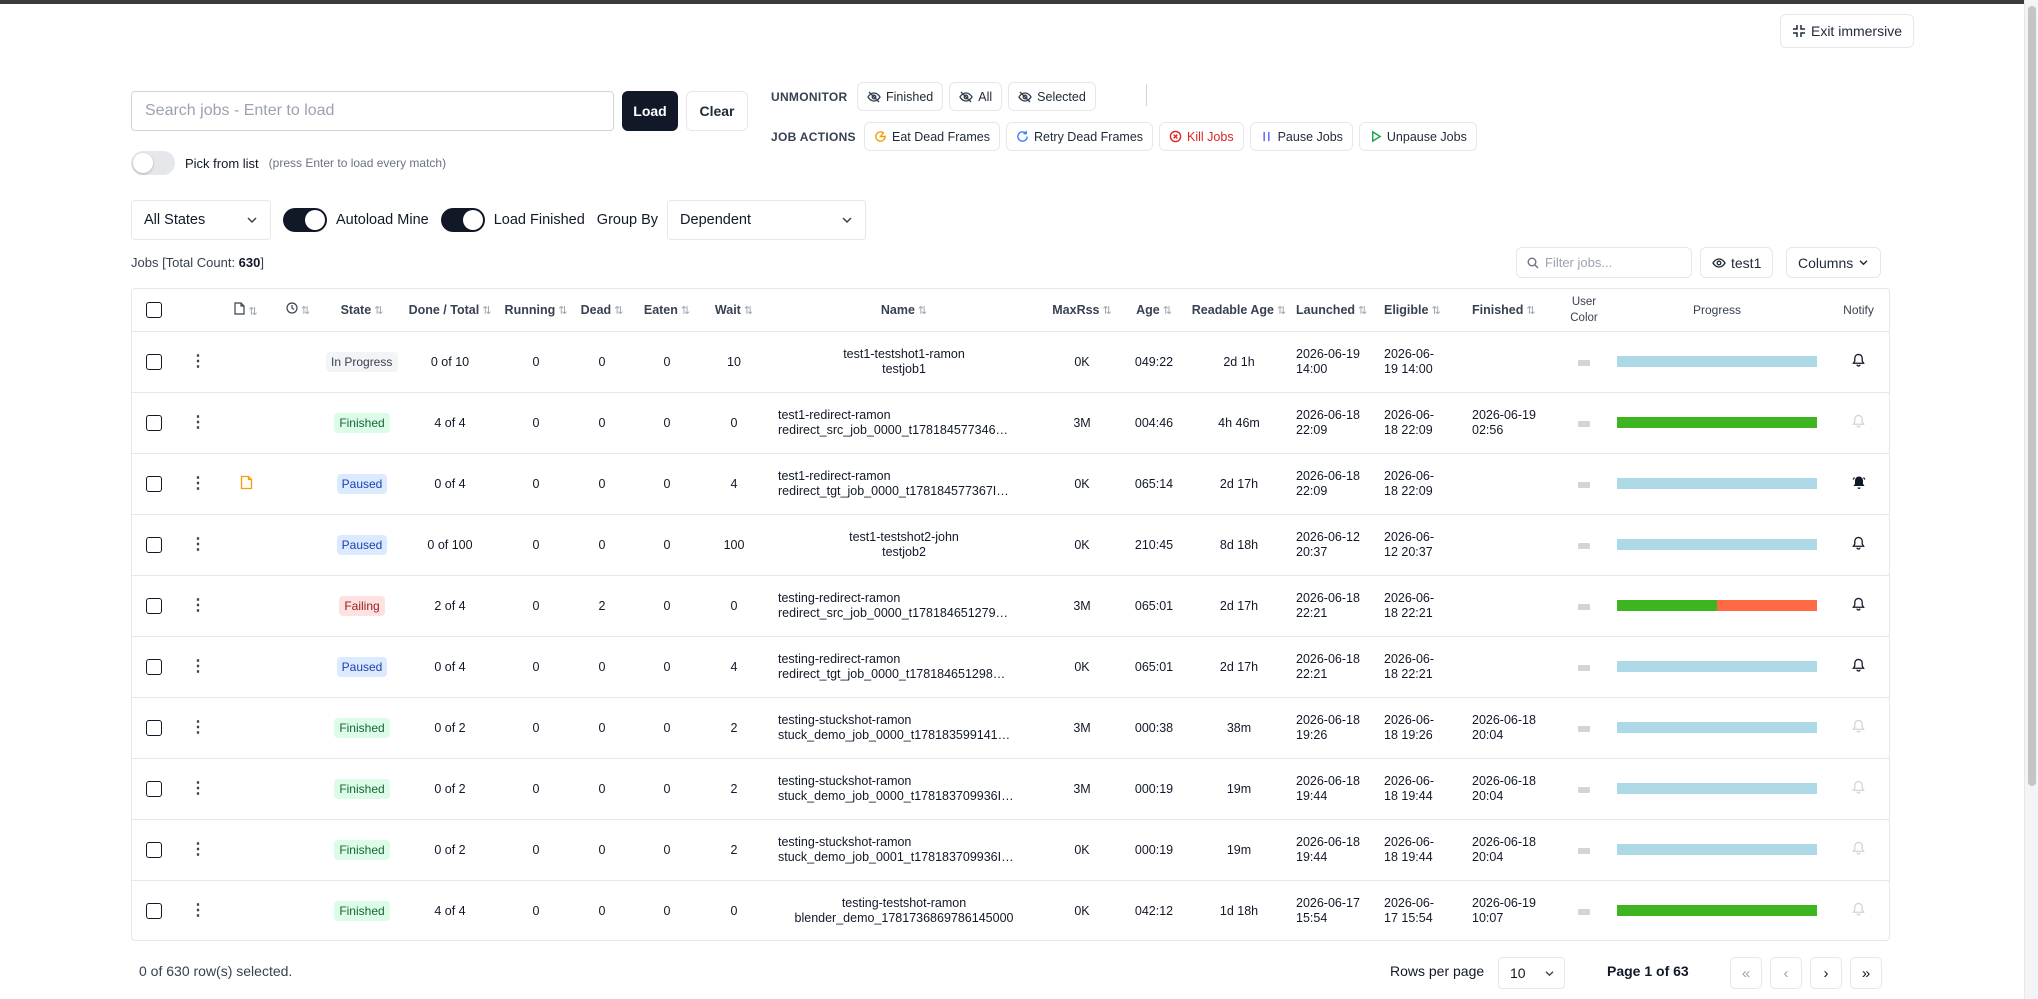  Describe the element at coordinates (1082, 310) in the screenshot. I see `maxrss-header: MaxRss ⇅` at that location.